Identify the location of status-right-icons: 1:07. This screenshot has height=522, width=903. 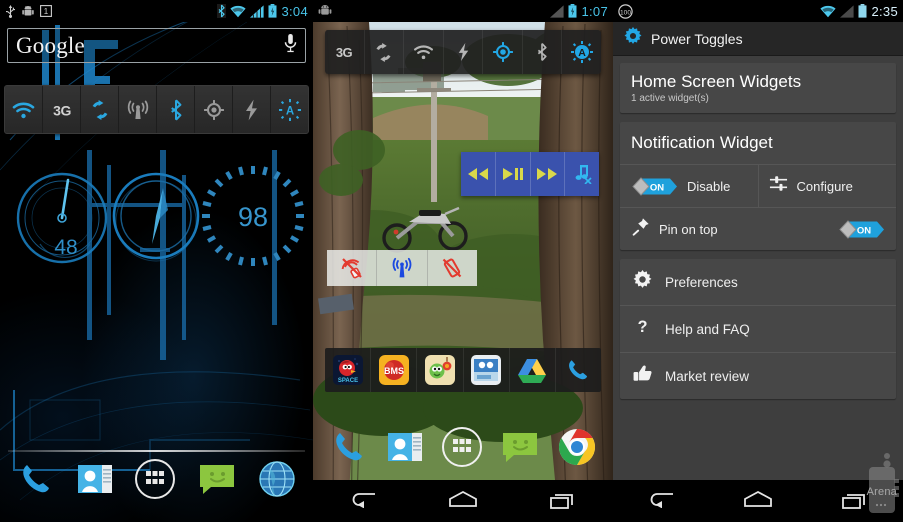
(579, 11).